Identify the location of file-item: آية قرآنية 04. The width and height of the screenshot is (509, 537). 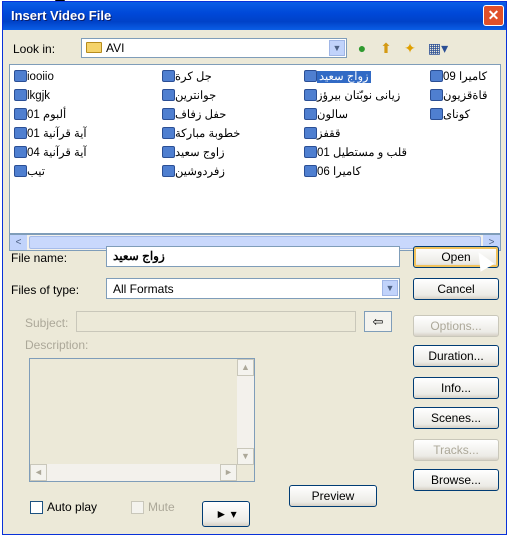
(50, 153).